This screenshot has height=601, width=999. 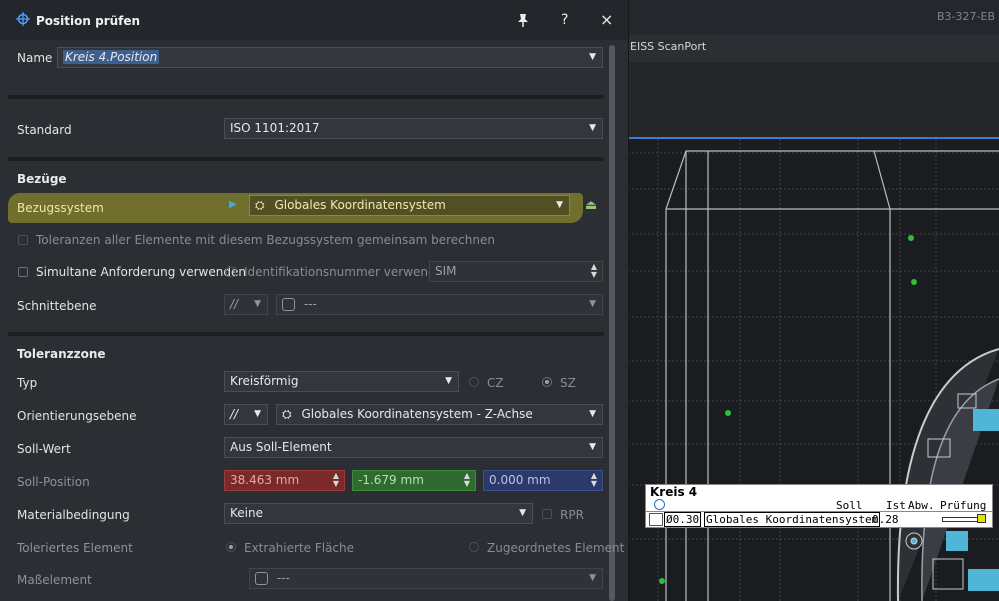 What do you see at coordinates (981, 518) in the screenshot?
I see `pruefung-marker` at bounding box center [981, 518].